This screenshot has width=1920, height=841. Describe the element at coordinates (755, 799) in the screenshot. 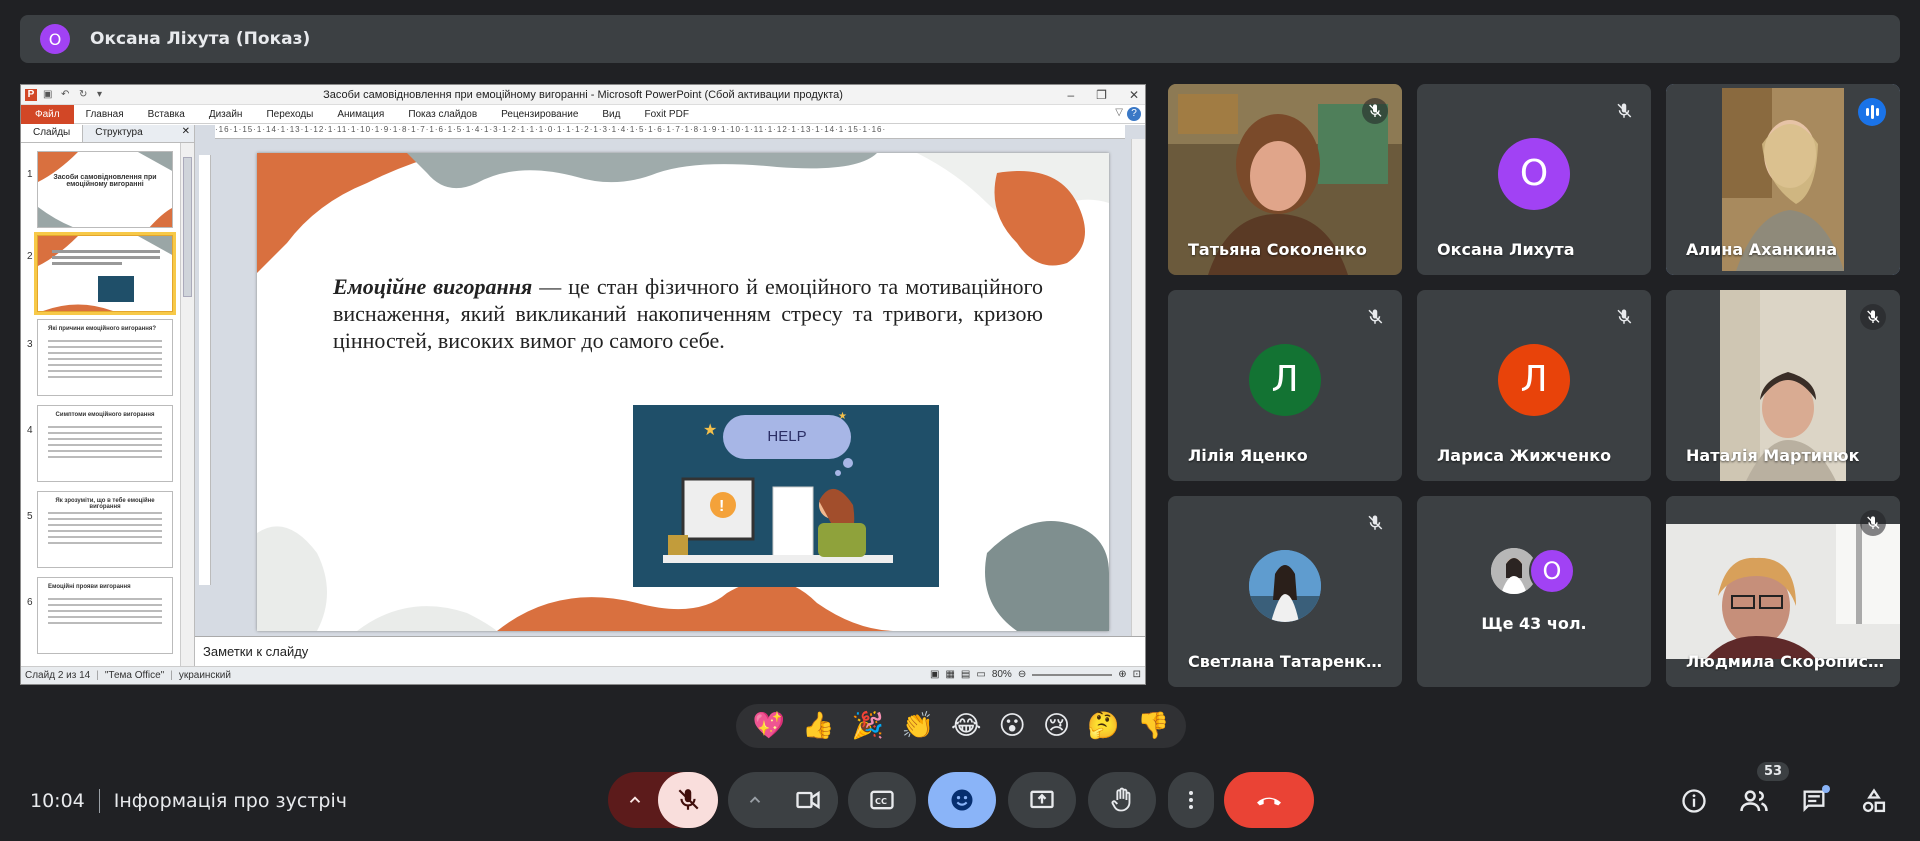

I see `chevron-up-icon` at that location.